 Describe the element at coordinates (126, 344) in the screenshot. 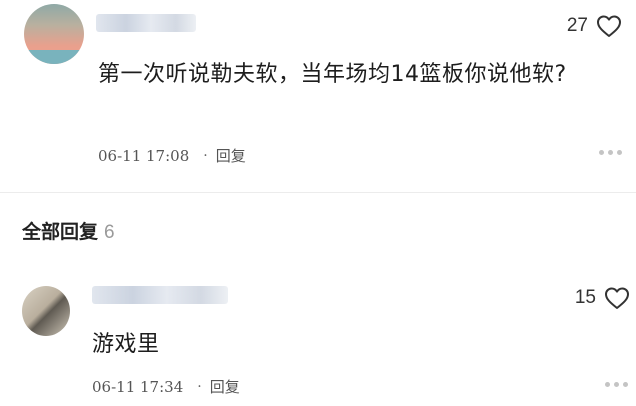

I see `comment-text: 游戏里` at that location.